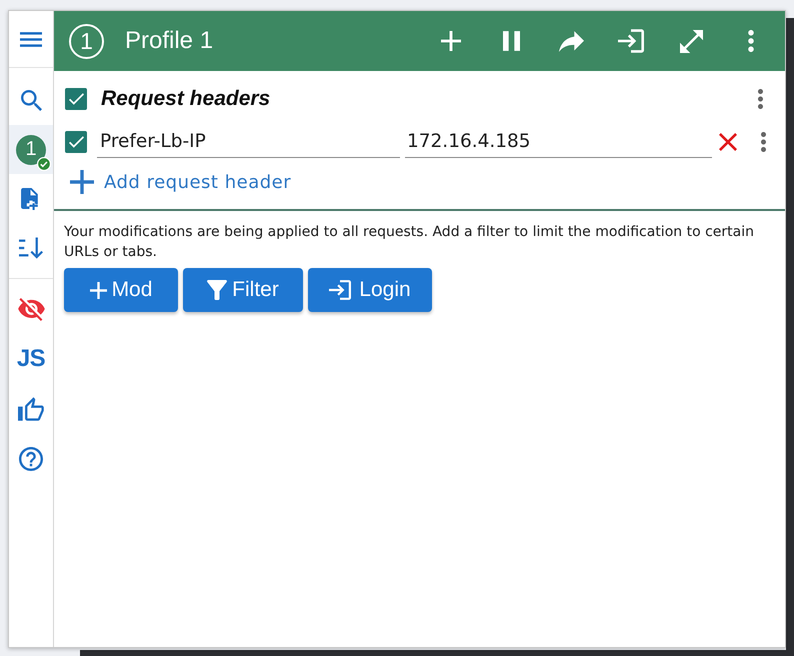 The image size is (794, 656). I want to click on file-plus-icon, so click(31, 199).